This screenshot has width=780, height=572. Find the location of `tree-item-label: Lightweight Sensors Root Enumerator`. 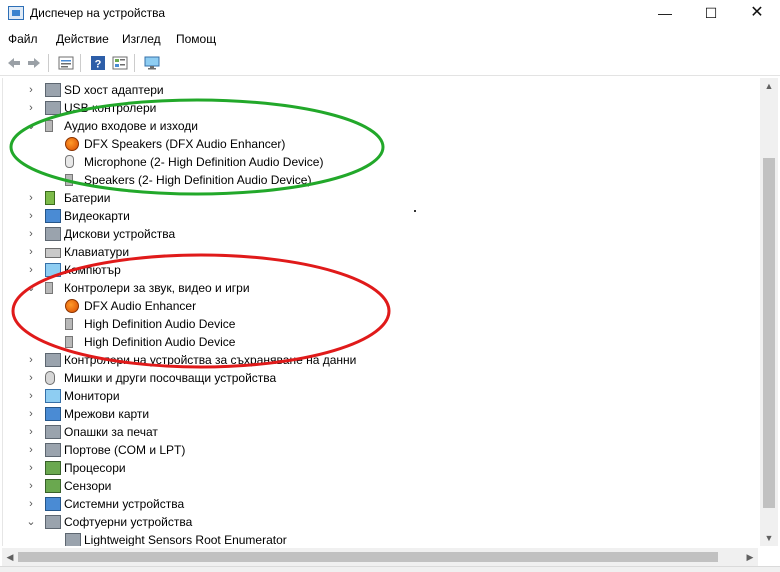

tree-item-label: Lightweight Sensors Root Enumerator is located at coordinates (185, 539).